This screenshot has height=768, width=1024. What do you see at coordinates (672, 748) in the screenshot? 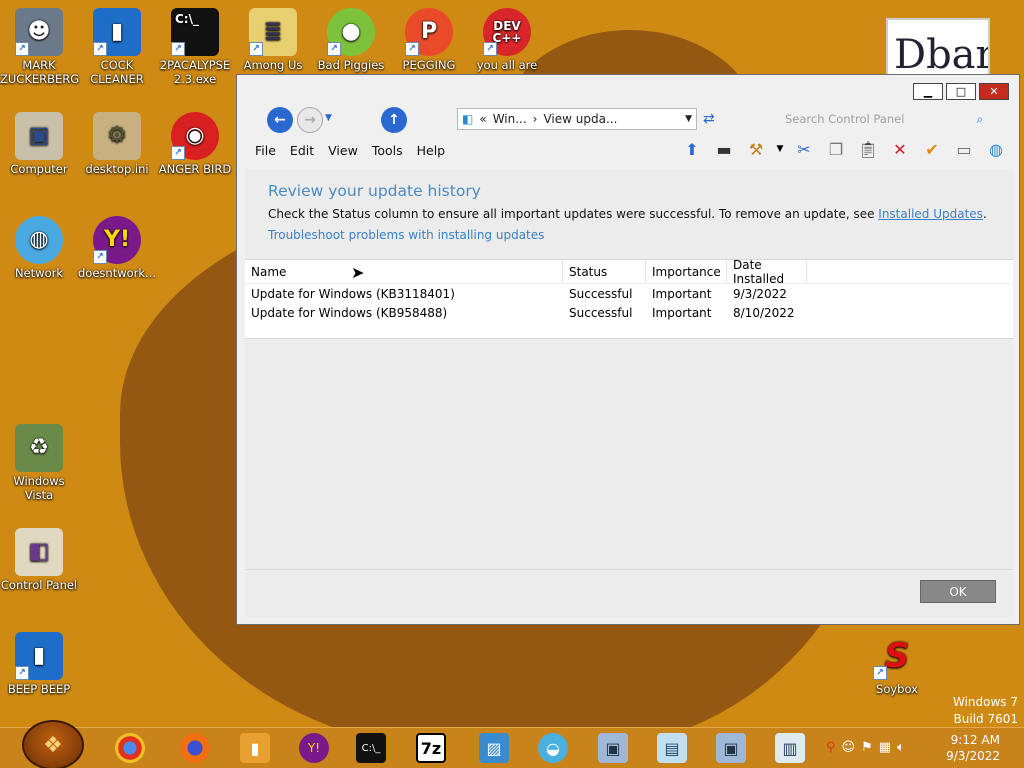
I see `notepad-icon: ▤` at bounding box center [672, 748].